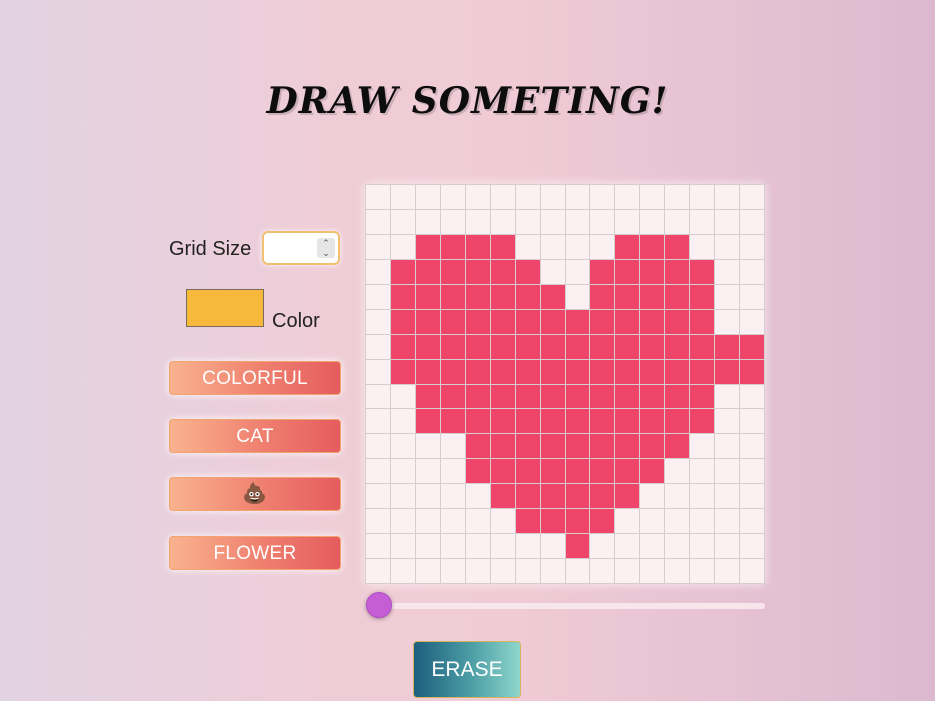  What do you see at coordinates (255, 436) in the screenshot?
I see `cat-button: CAT` at bounding box center [255, 436].